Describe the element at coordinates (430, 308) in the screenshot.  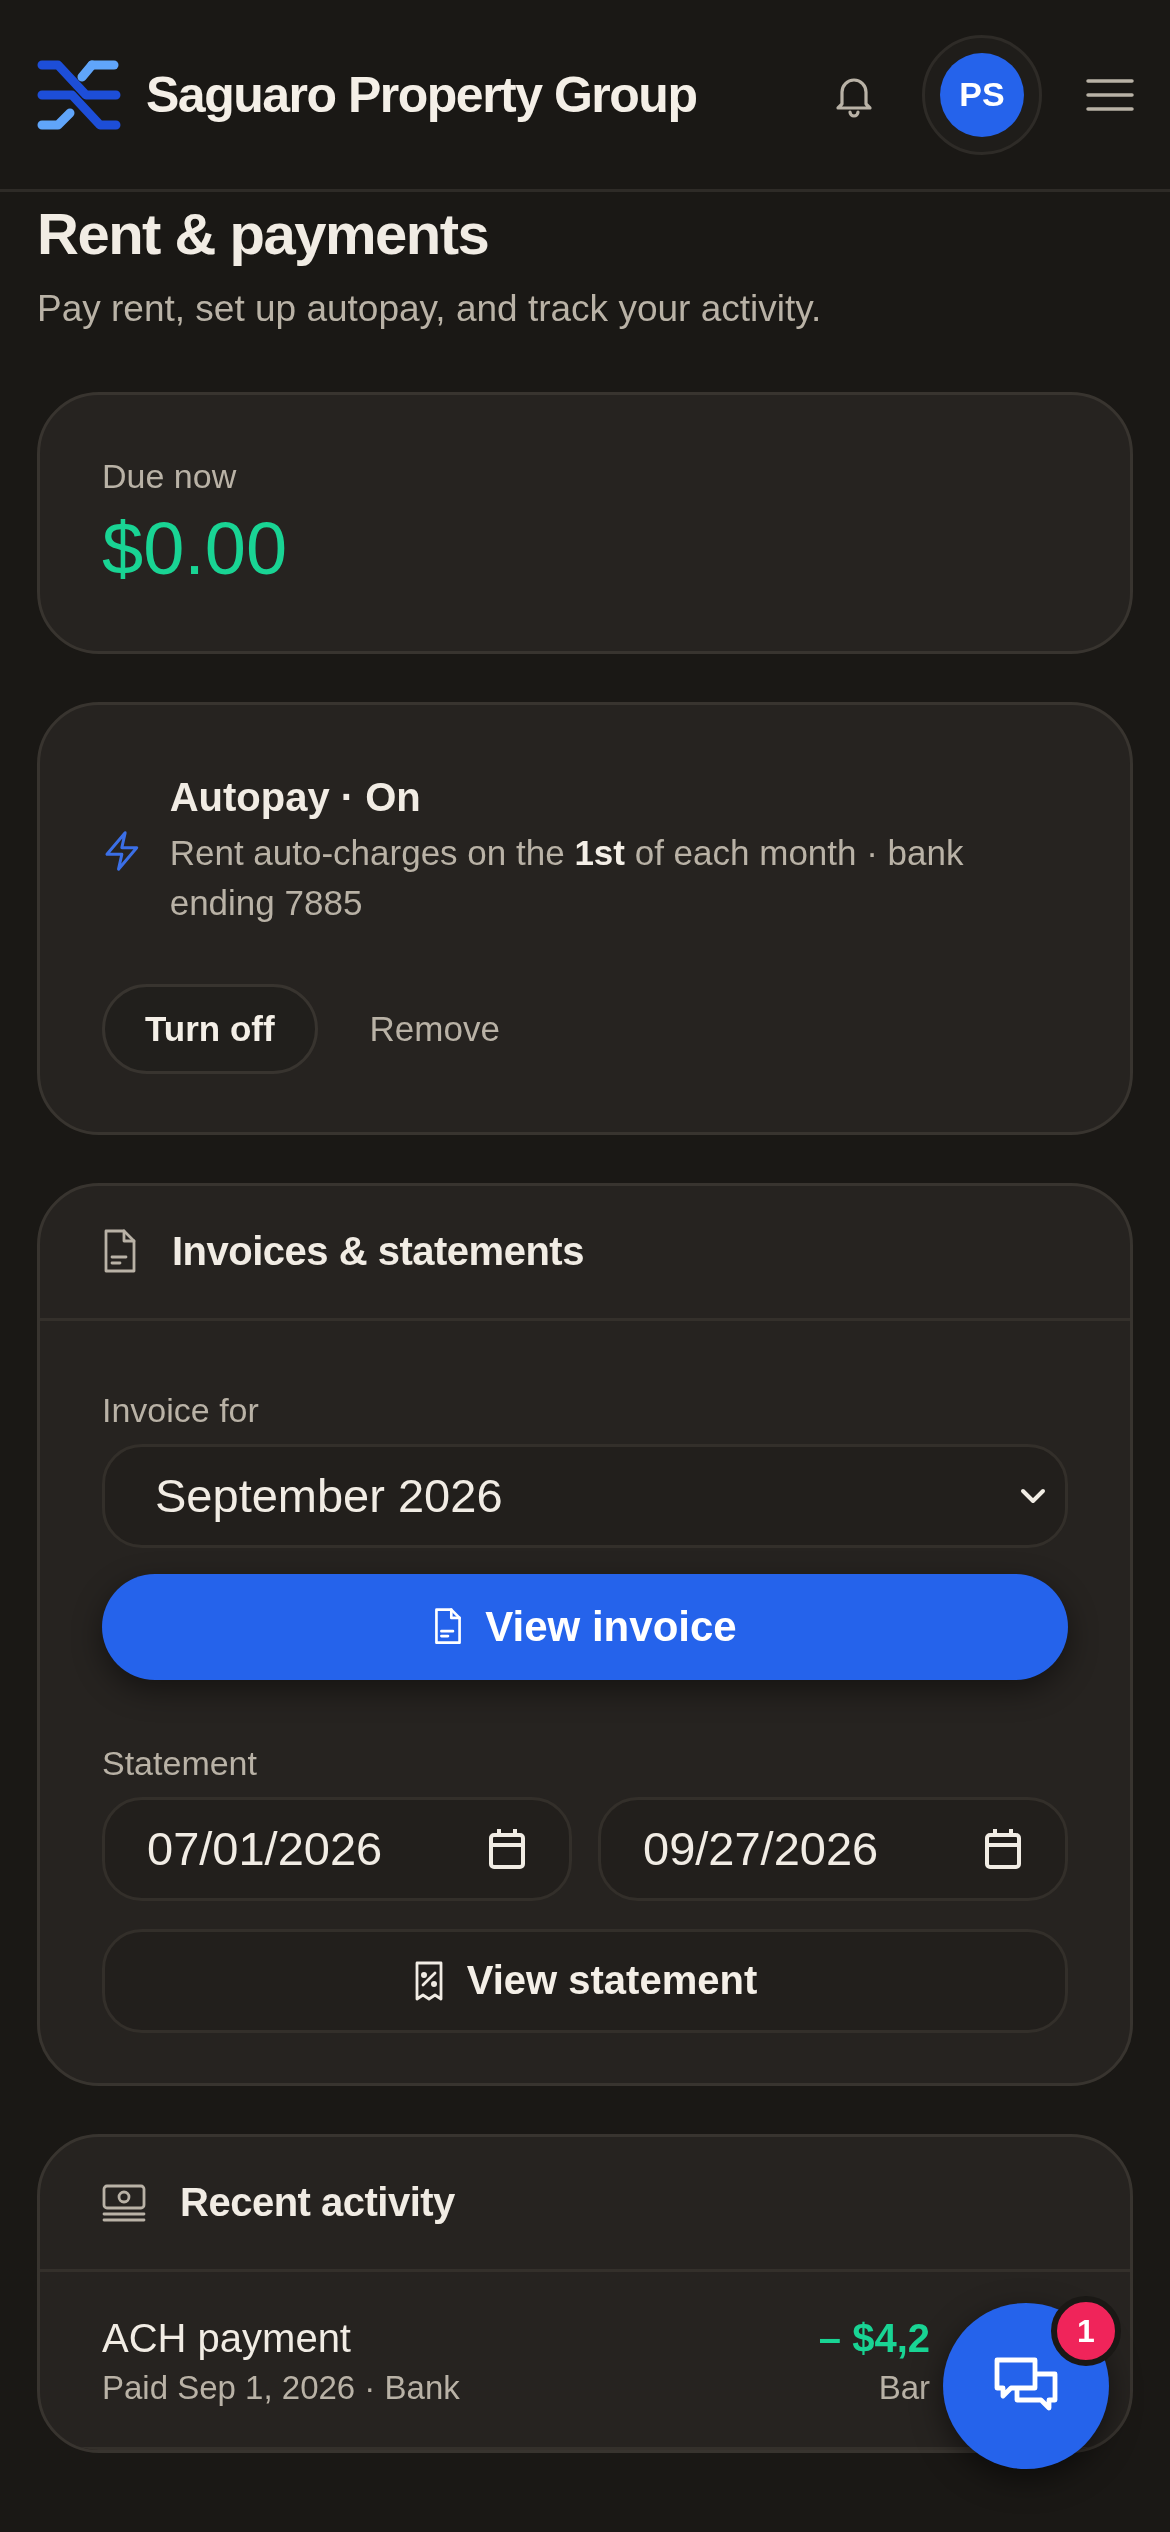
I see `page-subtitle: Pay rent, set up autopay, and track your activity.` at that location.